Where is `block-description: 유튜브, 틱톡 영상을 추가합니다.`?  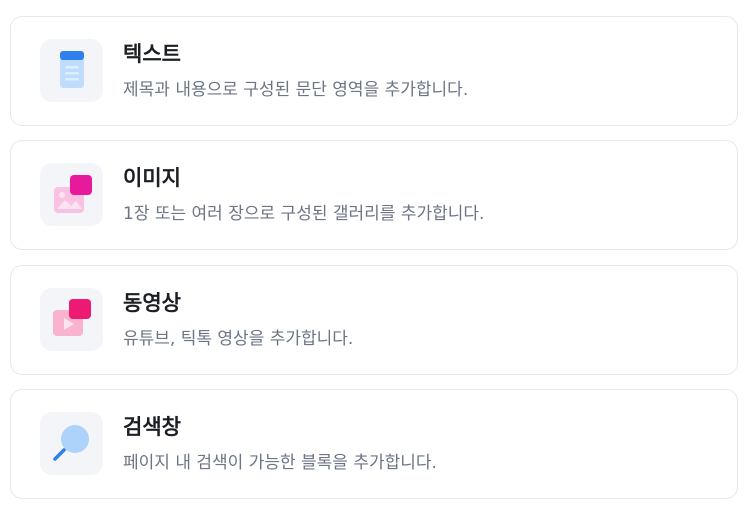 block-description: 유튜브, 틱톡 영상을 추가합니다. is located at coordinates (238, 339).